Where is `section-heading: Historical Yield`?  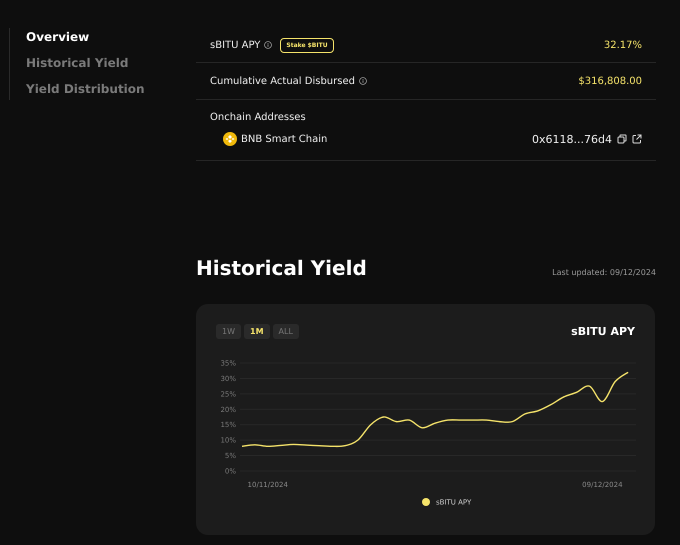
section-heading: Historical Yield is located at coordinates (281, 268).